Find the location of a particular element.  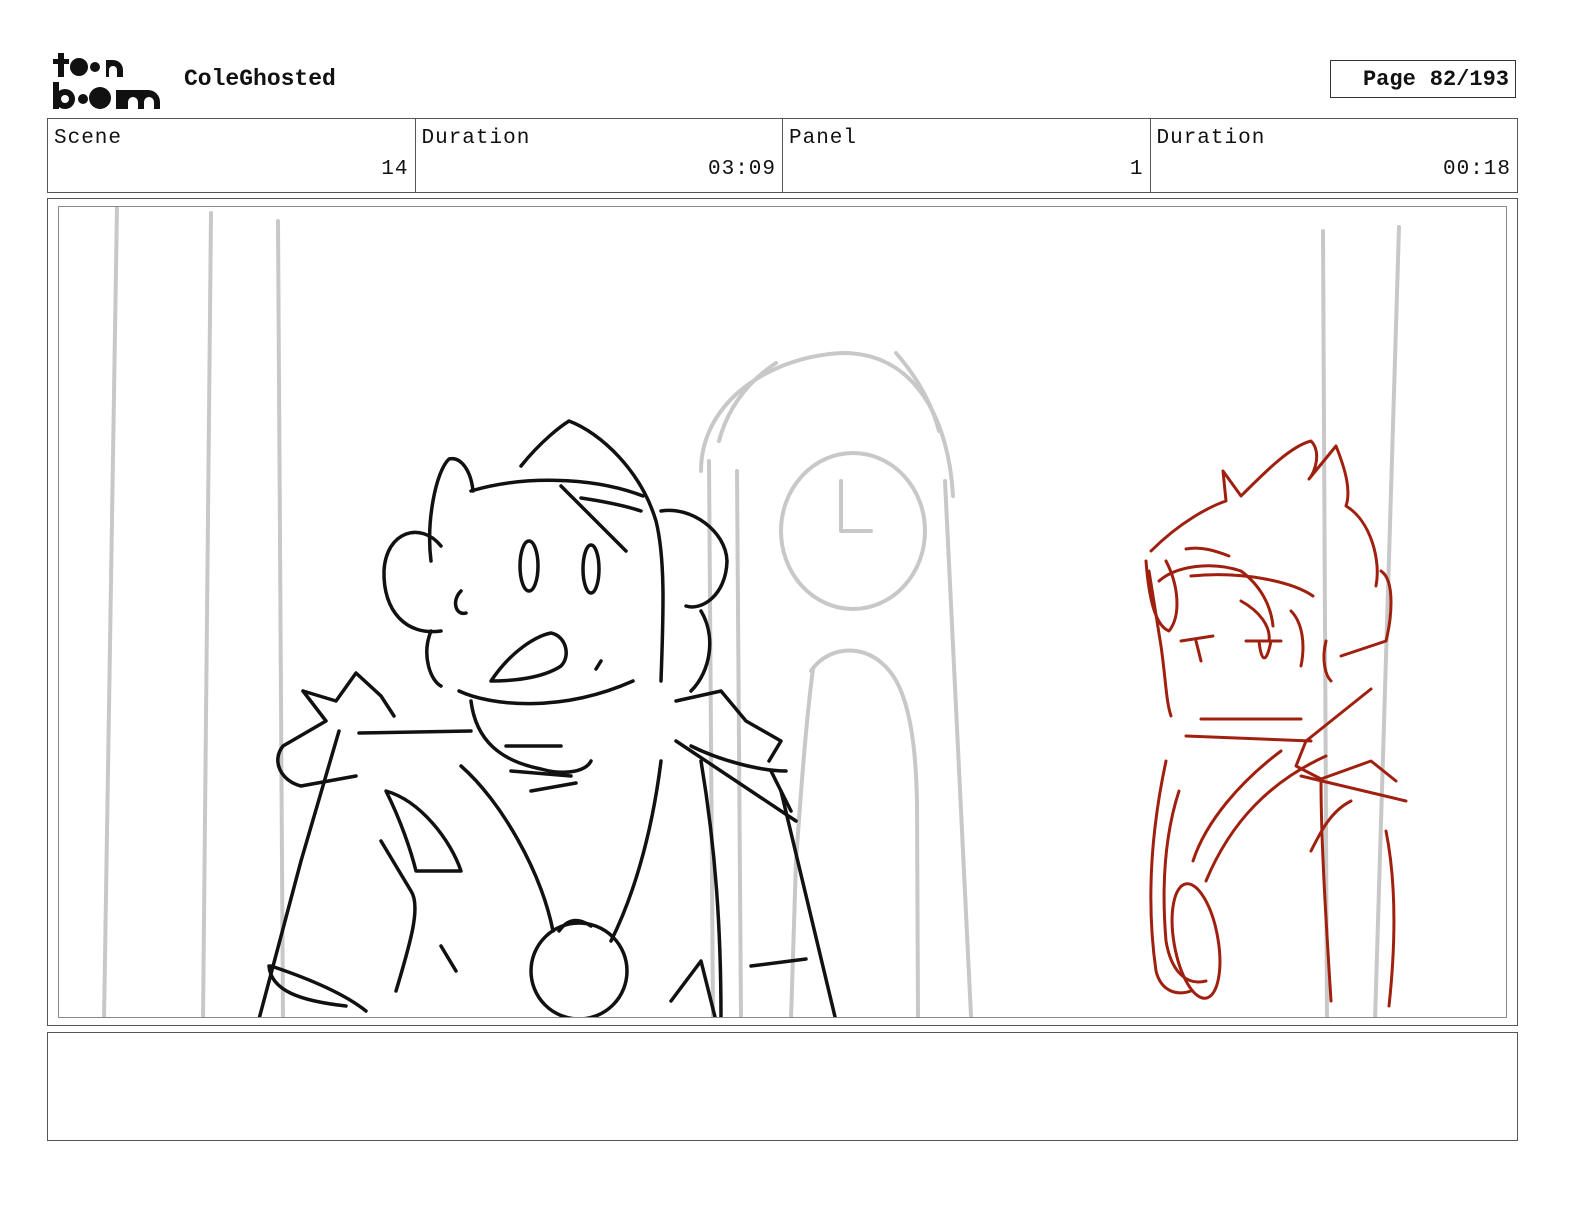

scene-cell: Scene 14 is located at coordinates (232, 155).